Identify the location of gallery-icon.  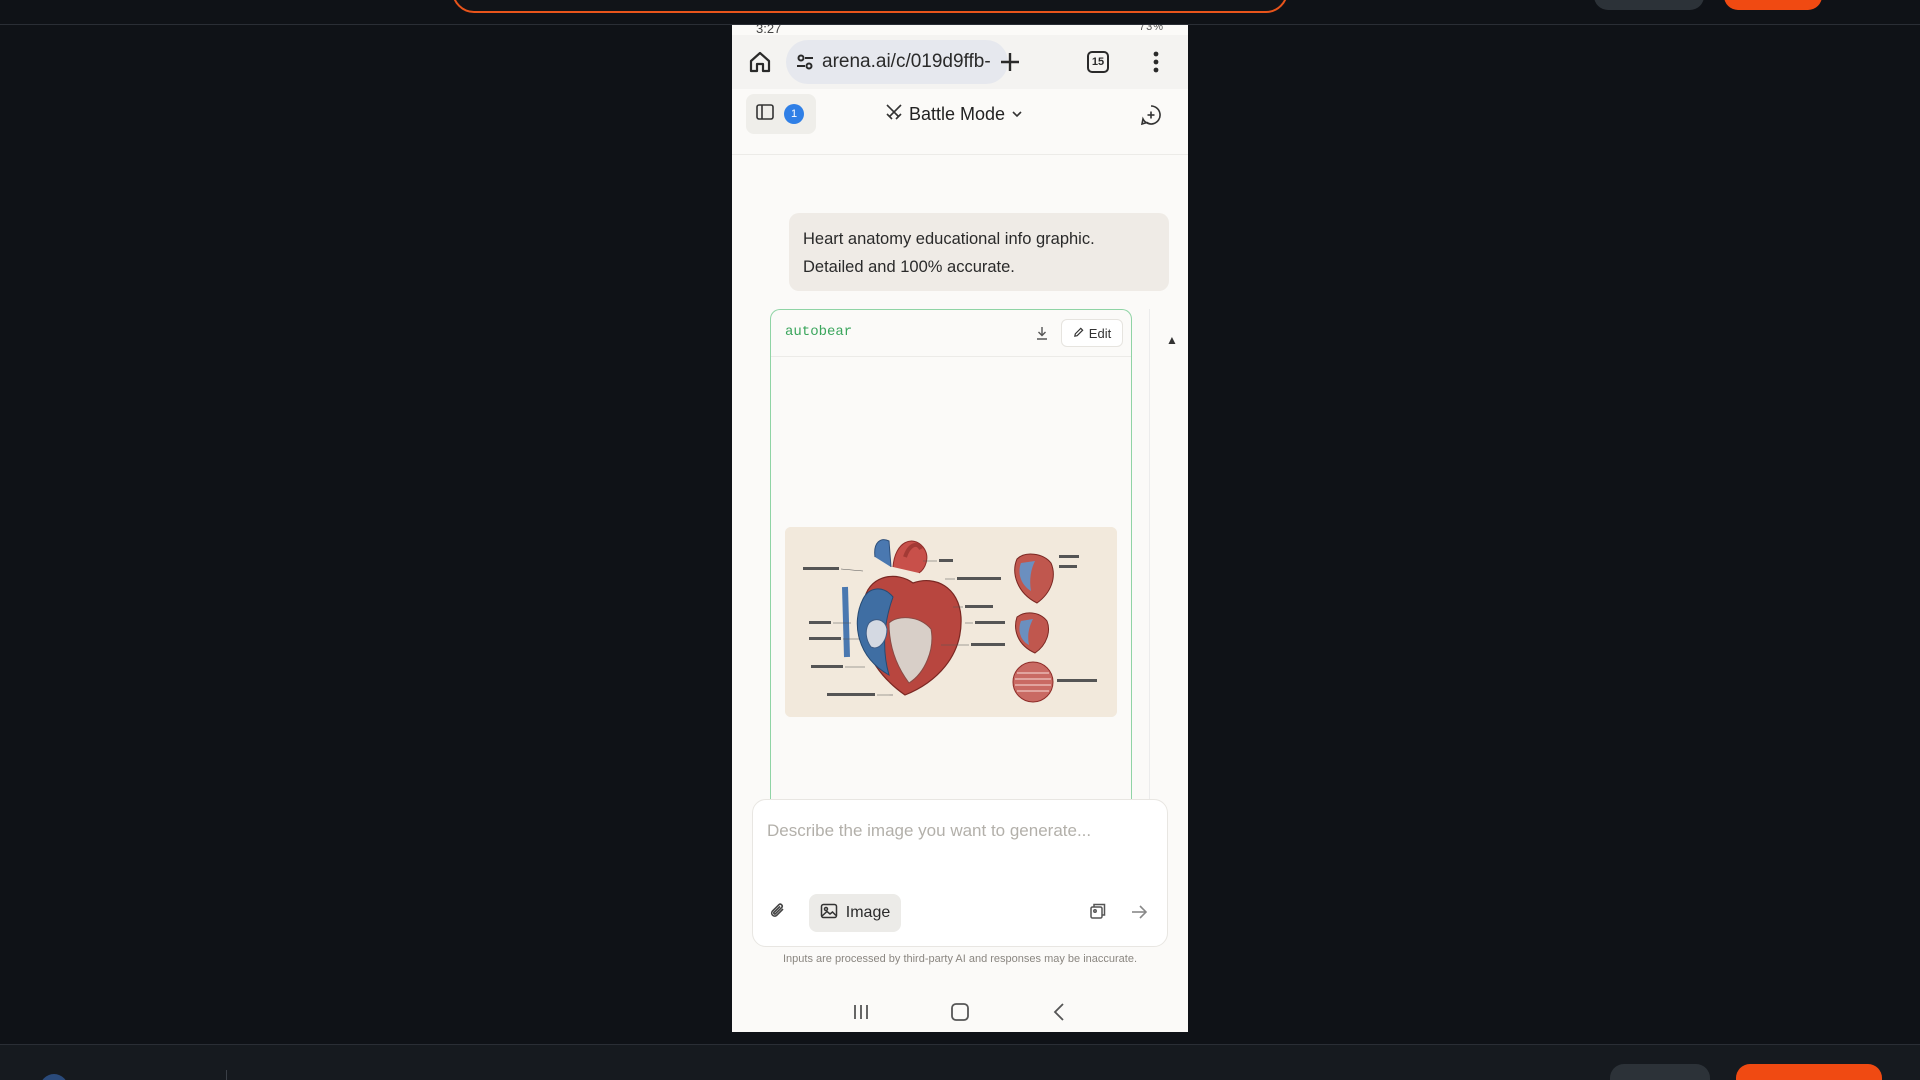
(1098, 911).